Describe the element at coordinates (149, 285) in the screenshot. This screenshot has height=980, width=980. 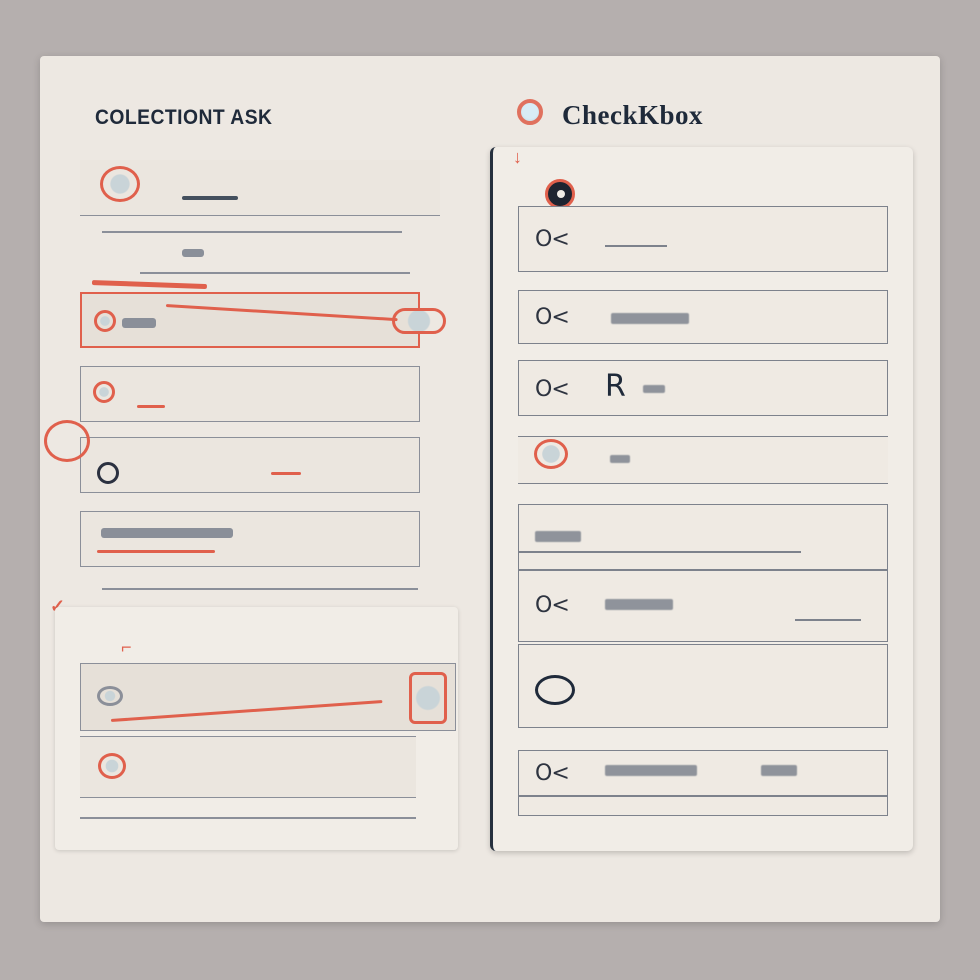
I see `annotation-stroke` at that location.